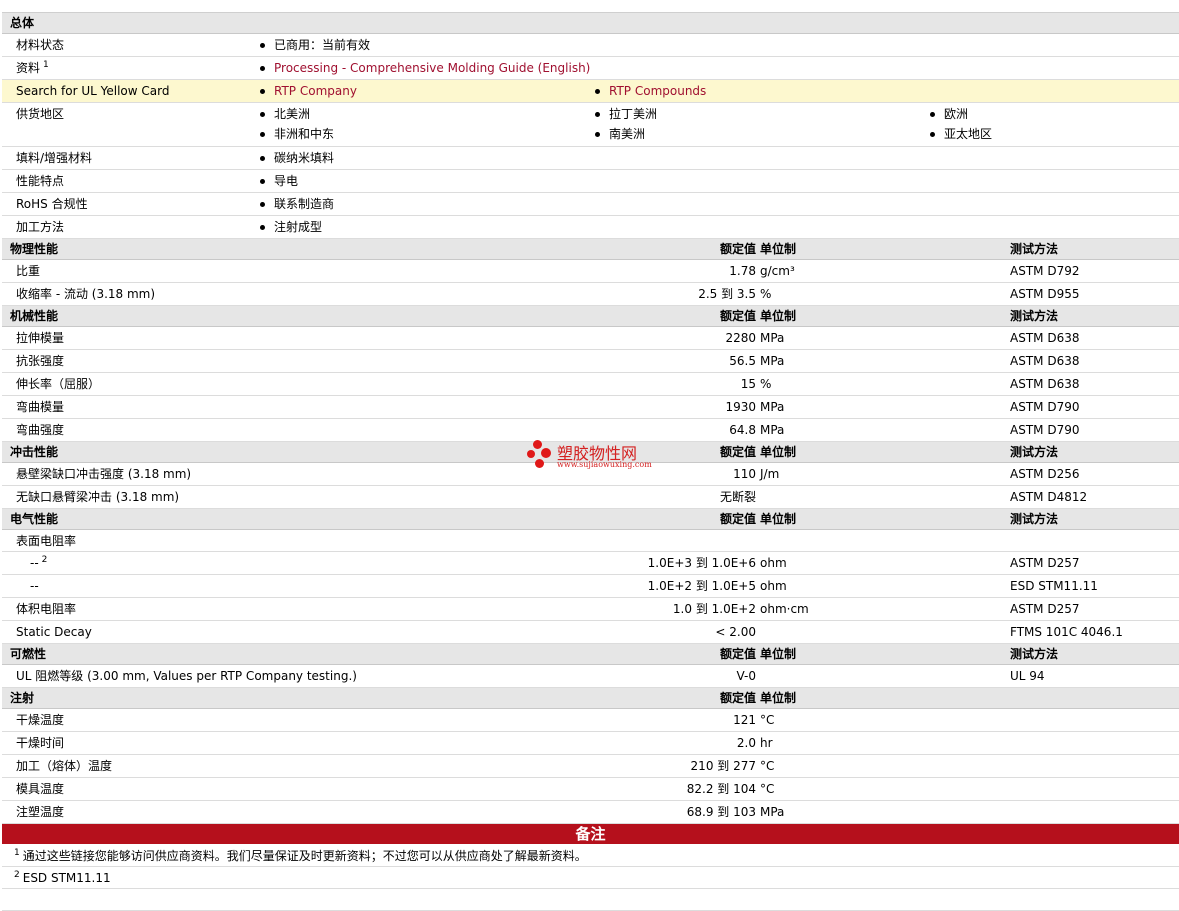 The image size is (1179, 911). Describe the element at coordinates (590, 586) in the screenshot. I see `property-row: -- 1.0E+2 到 1.0E+5 ohm ESD STM11.11` at that location.